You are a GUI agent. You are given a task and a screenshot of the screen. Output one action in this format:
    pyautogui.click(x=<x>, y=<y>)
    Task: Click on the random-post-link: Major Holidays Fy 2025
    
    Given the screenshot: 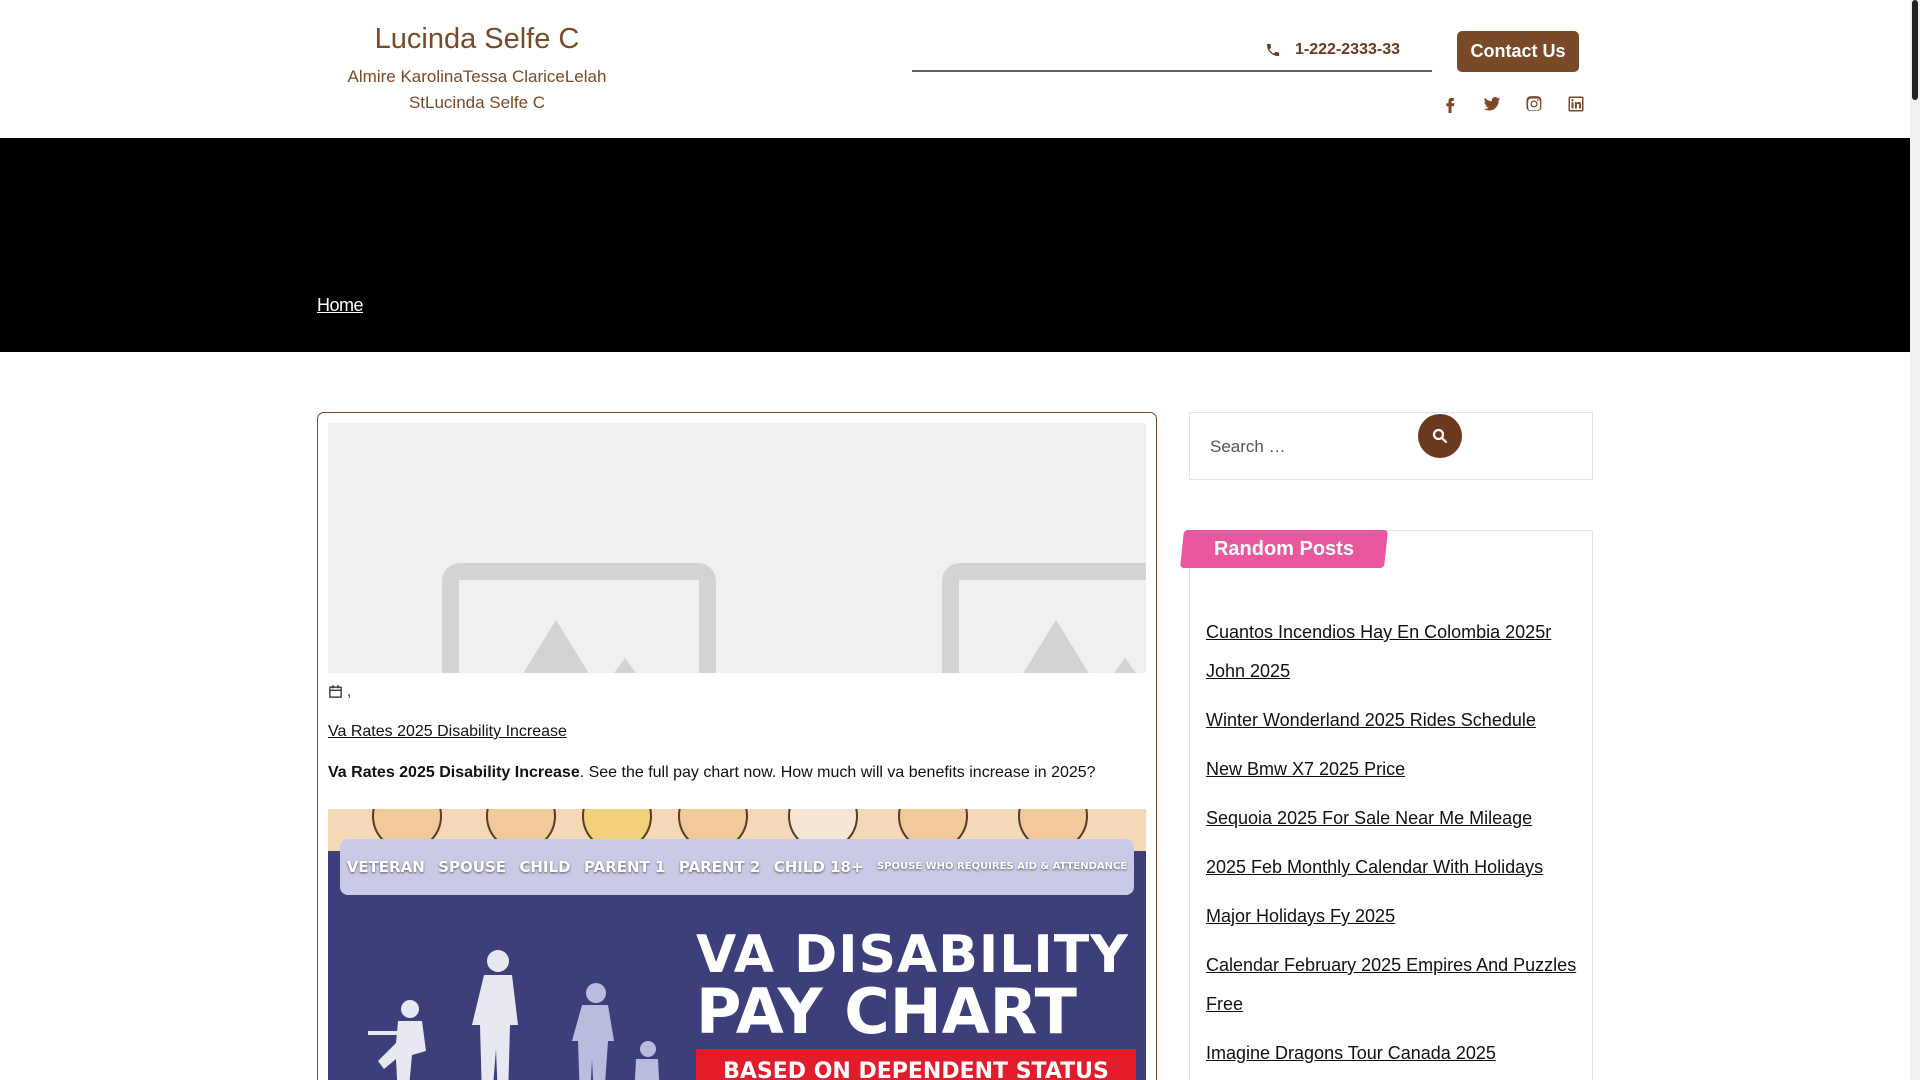 What is the action you would take?
    pyautogui.click(x=1300, y=916)
    